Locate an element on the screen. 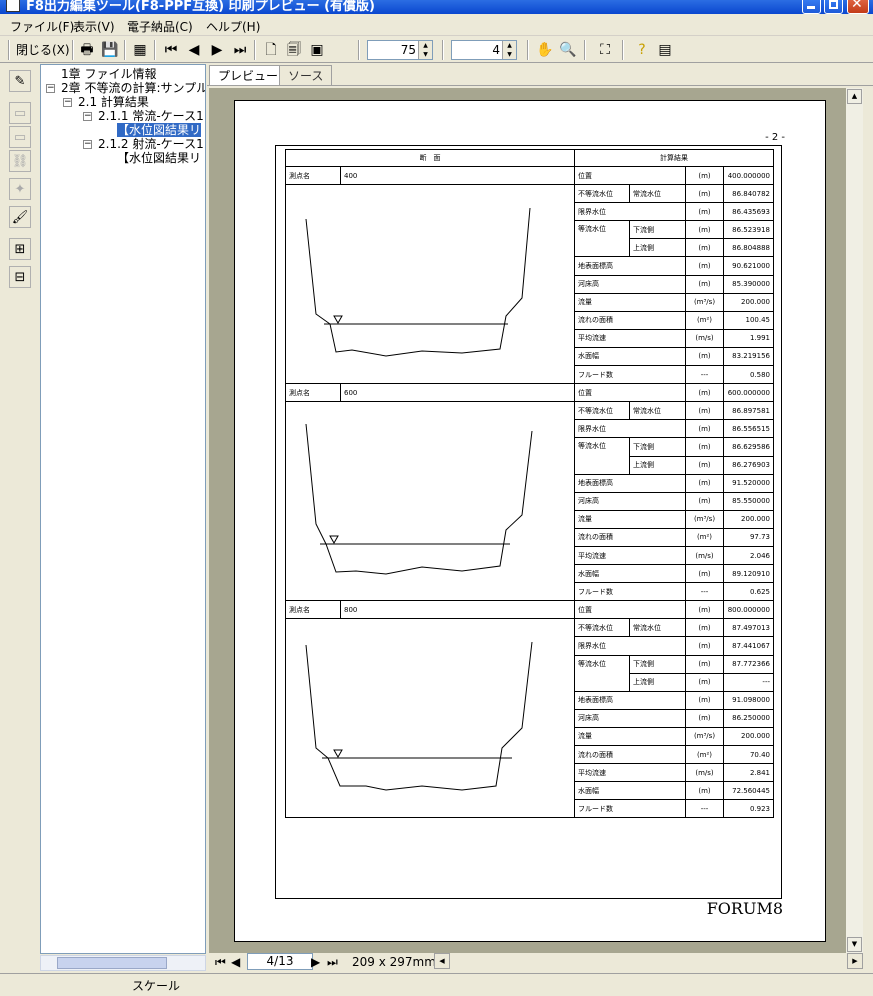 This screenshot has width=873, height=996. single-page-icon: 🗋 is located at coordinates (271, 50).